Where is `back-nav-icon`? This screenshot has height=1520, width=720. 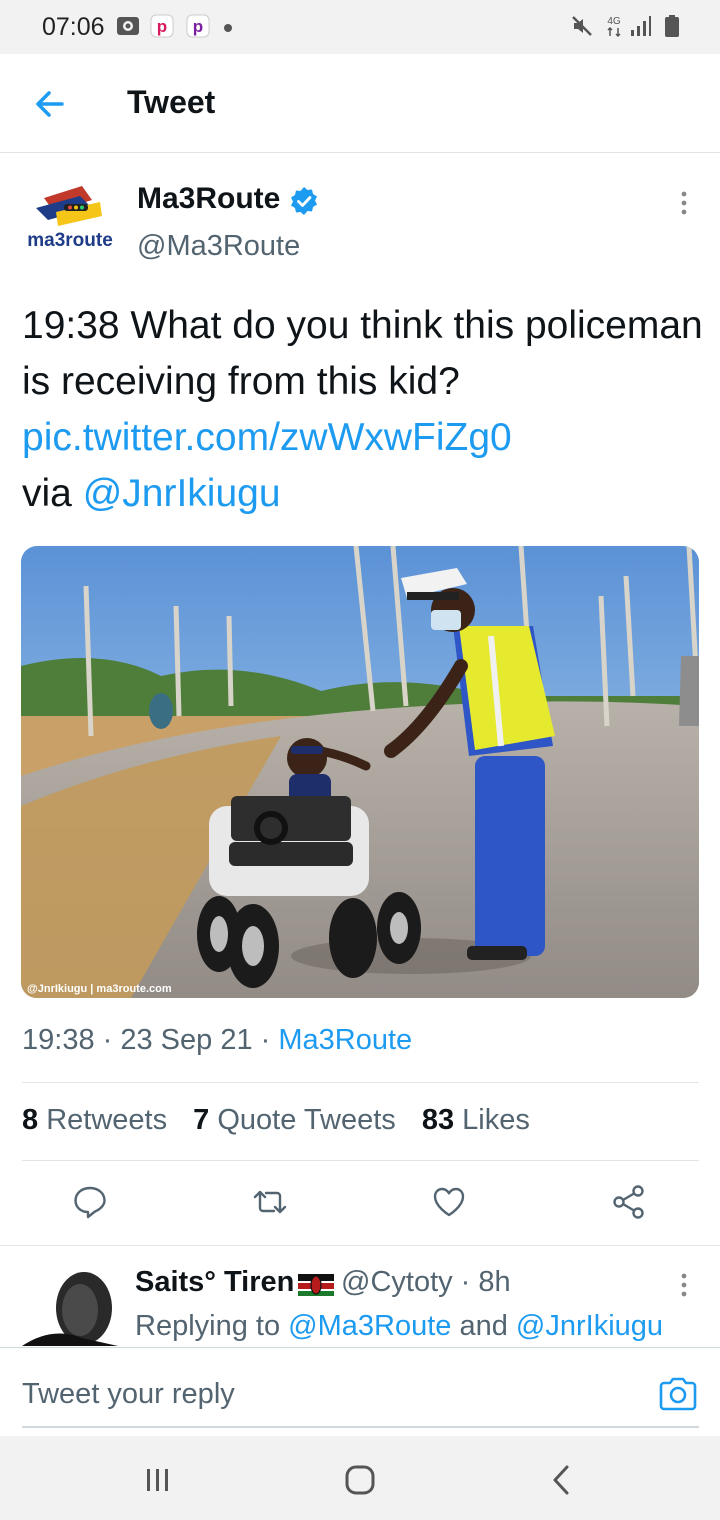
back-nav-icon is located at coordinates (562, 1480).